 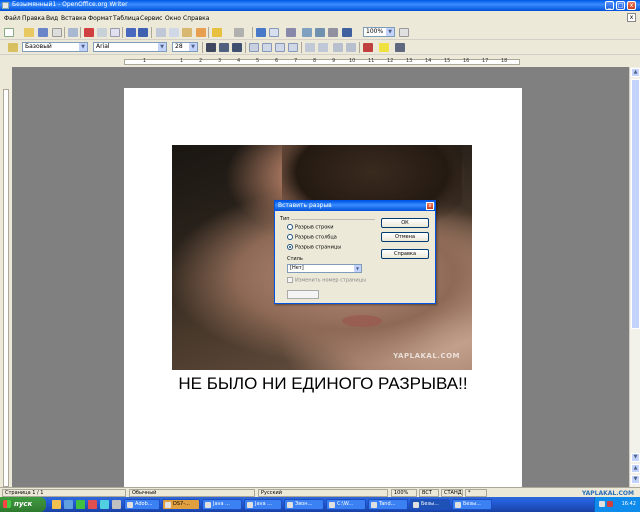 I want to click on scroll-up-icon: ▲, so click(x=635, y=72).